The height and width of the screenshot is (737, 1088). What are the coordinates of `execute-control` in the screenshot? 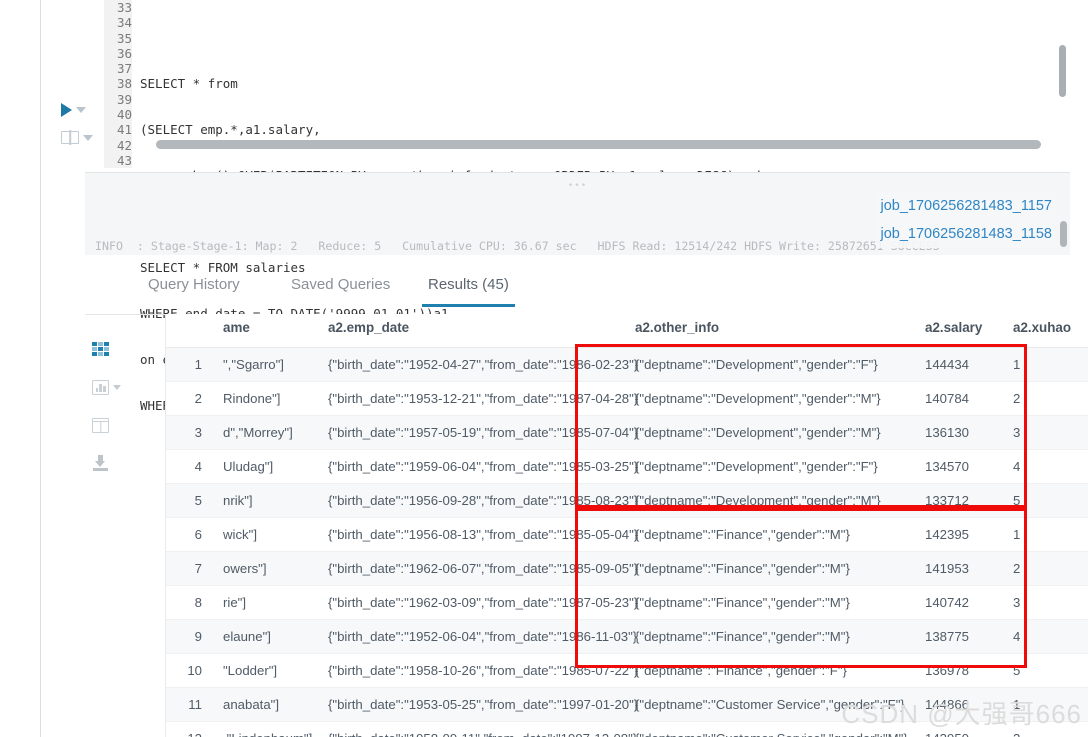 It's located at (73, 110).